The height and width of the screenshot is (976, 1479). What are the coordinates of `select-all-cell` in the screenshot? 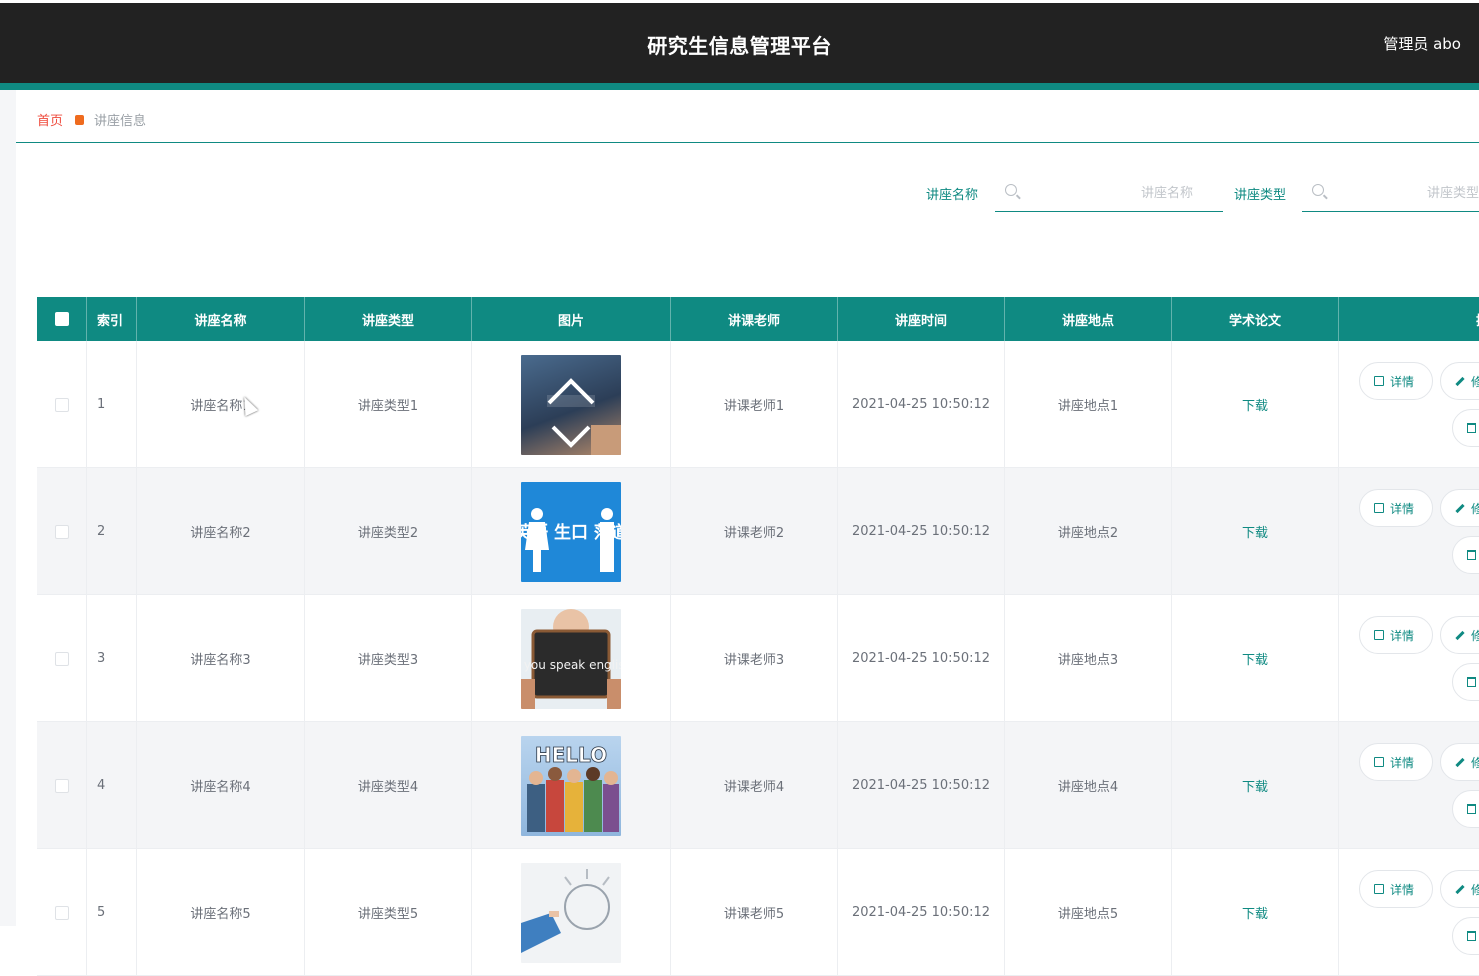 It's located at (62, 319).